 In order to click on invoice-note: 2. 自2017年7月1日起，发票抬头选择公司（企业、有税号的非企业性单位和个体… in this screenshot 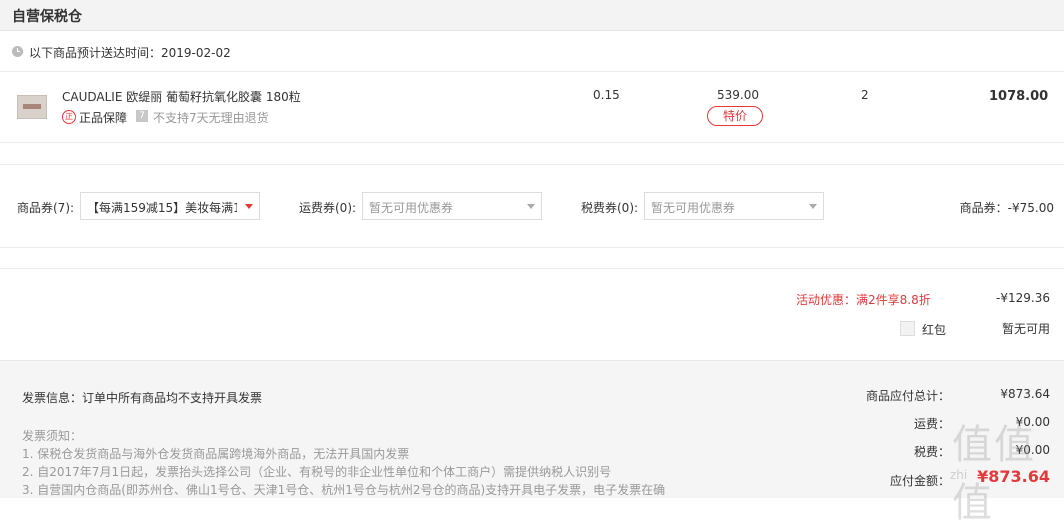, I will do `click(317, 472)`.